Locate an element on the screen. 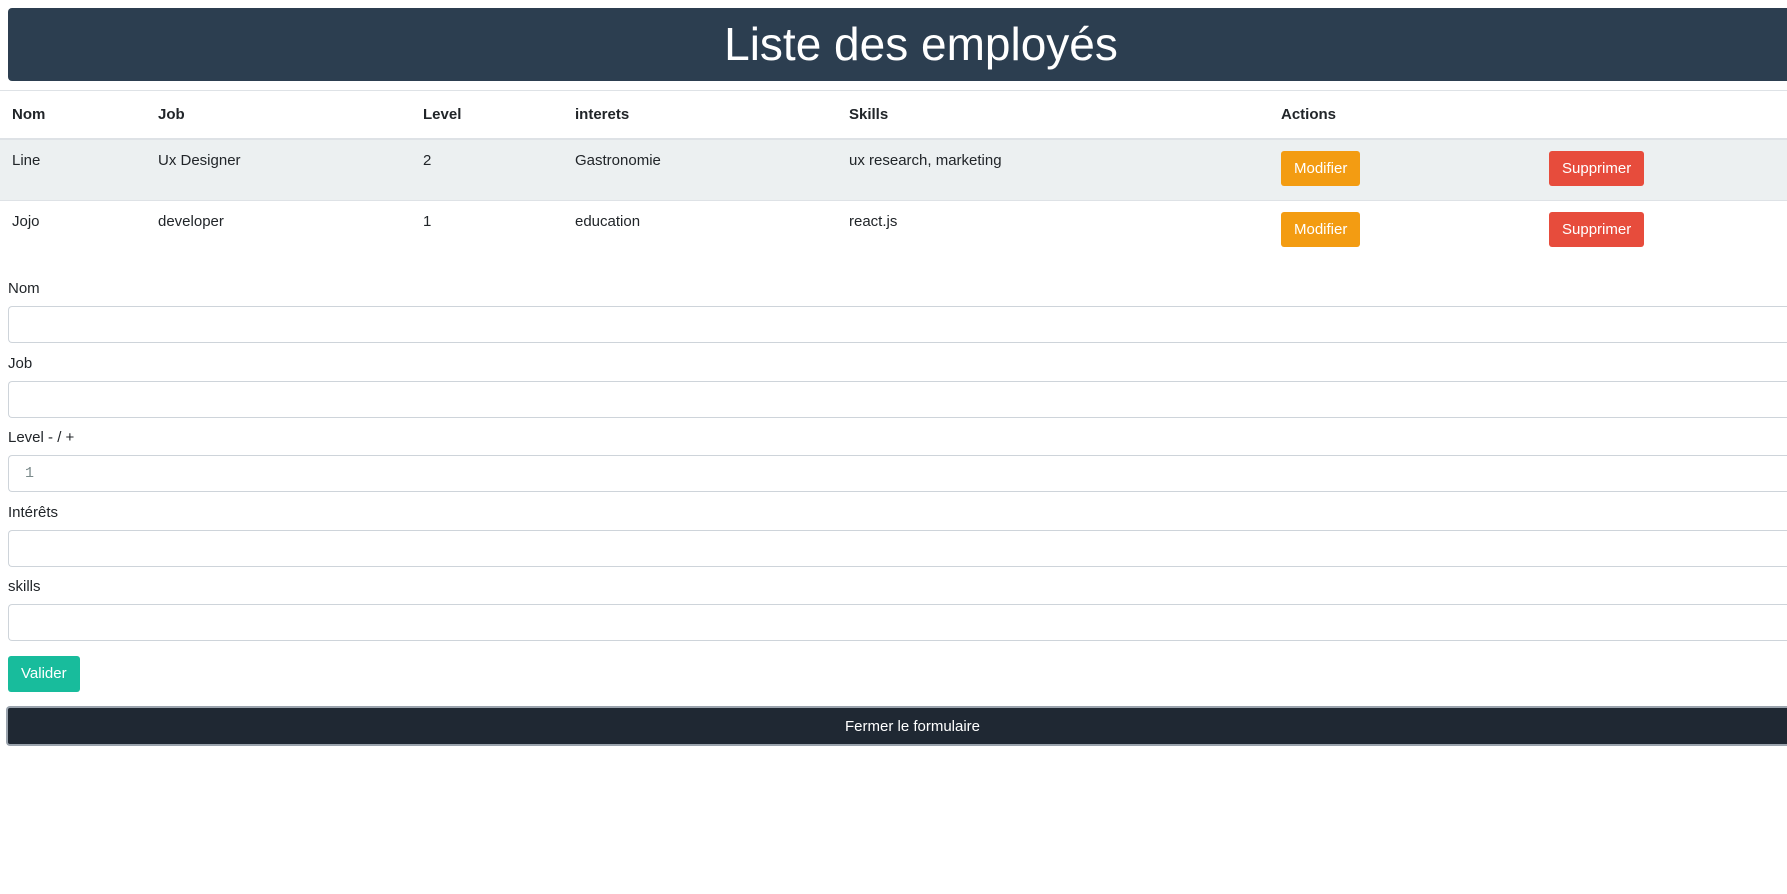 Image resolution: width=1787 pixels, height=894 pixels. cell-nom: Line is located at coordinates (73, 169).